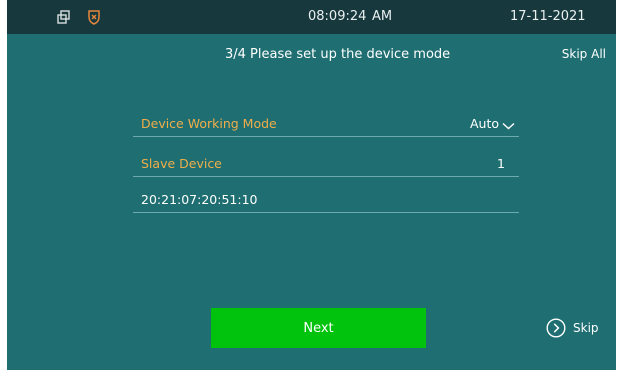 Image resolution: width=623 pixels, height=377 pixels. I want to click on device-working-mode-divider, so click(326, 136).